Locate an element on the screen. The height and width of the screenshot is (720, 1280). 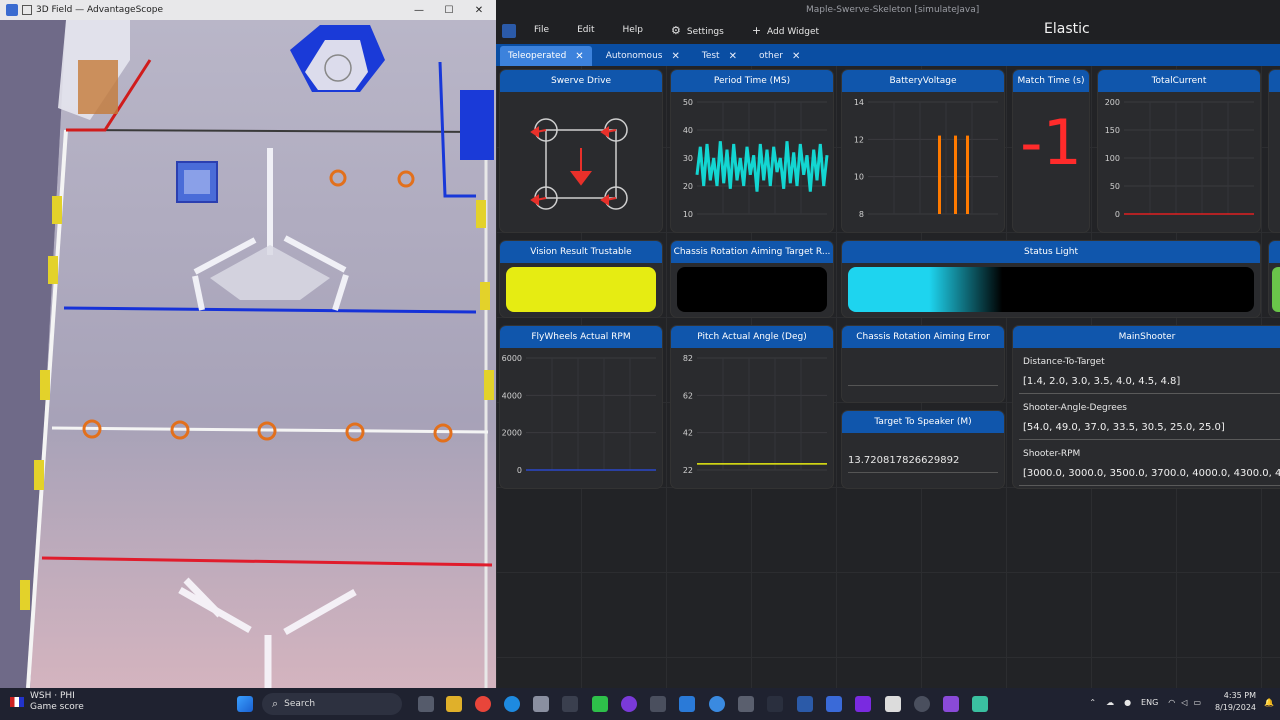
settings-button: ⚙ Settings is located at coordinates (697, 30).